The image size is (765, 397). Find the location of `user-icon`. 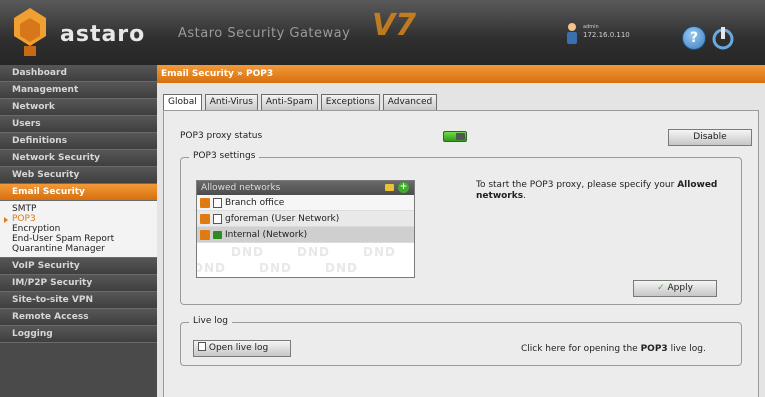

user-icon is located at coordinates (572, 33).